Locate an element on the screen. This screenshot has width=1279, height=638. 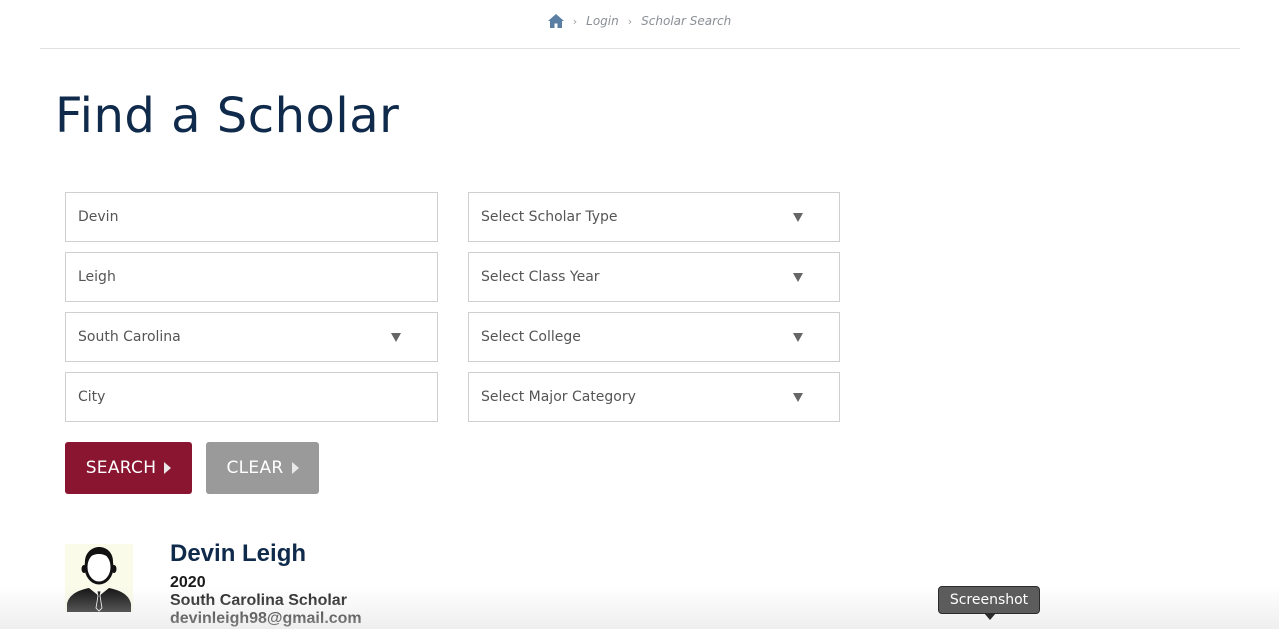
major-category-value: Select Major Category is located at coordinates (558, 397).